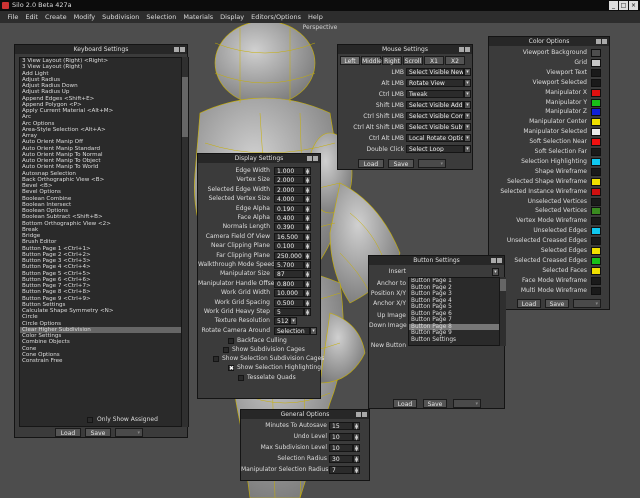  Describe the element at coordinates (232, 17) in the screenshot. I see `menu-item: Display` at that location.